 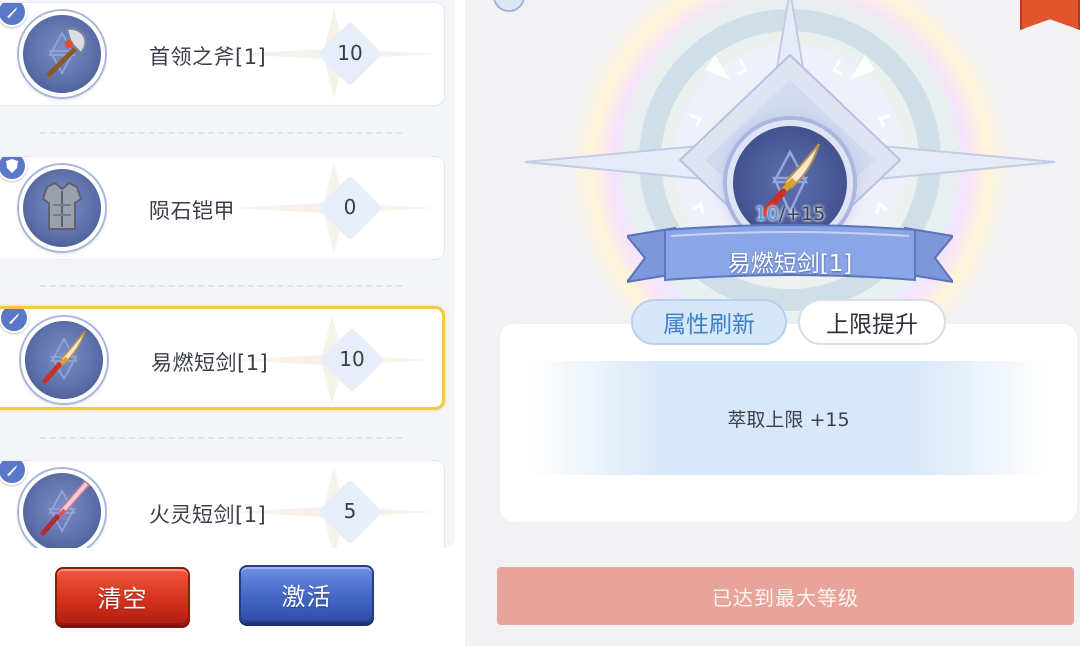 I want to click on item-name: 火灵短剑[1], so click(x=208, y=515).